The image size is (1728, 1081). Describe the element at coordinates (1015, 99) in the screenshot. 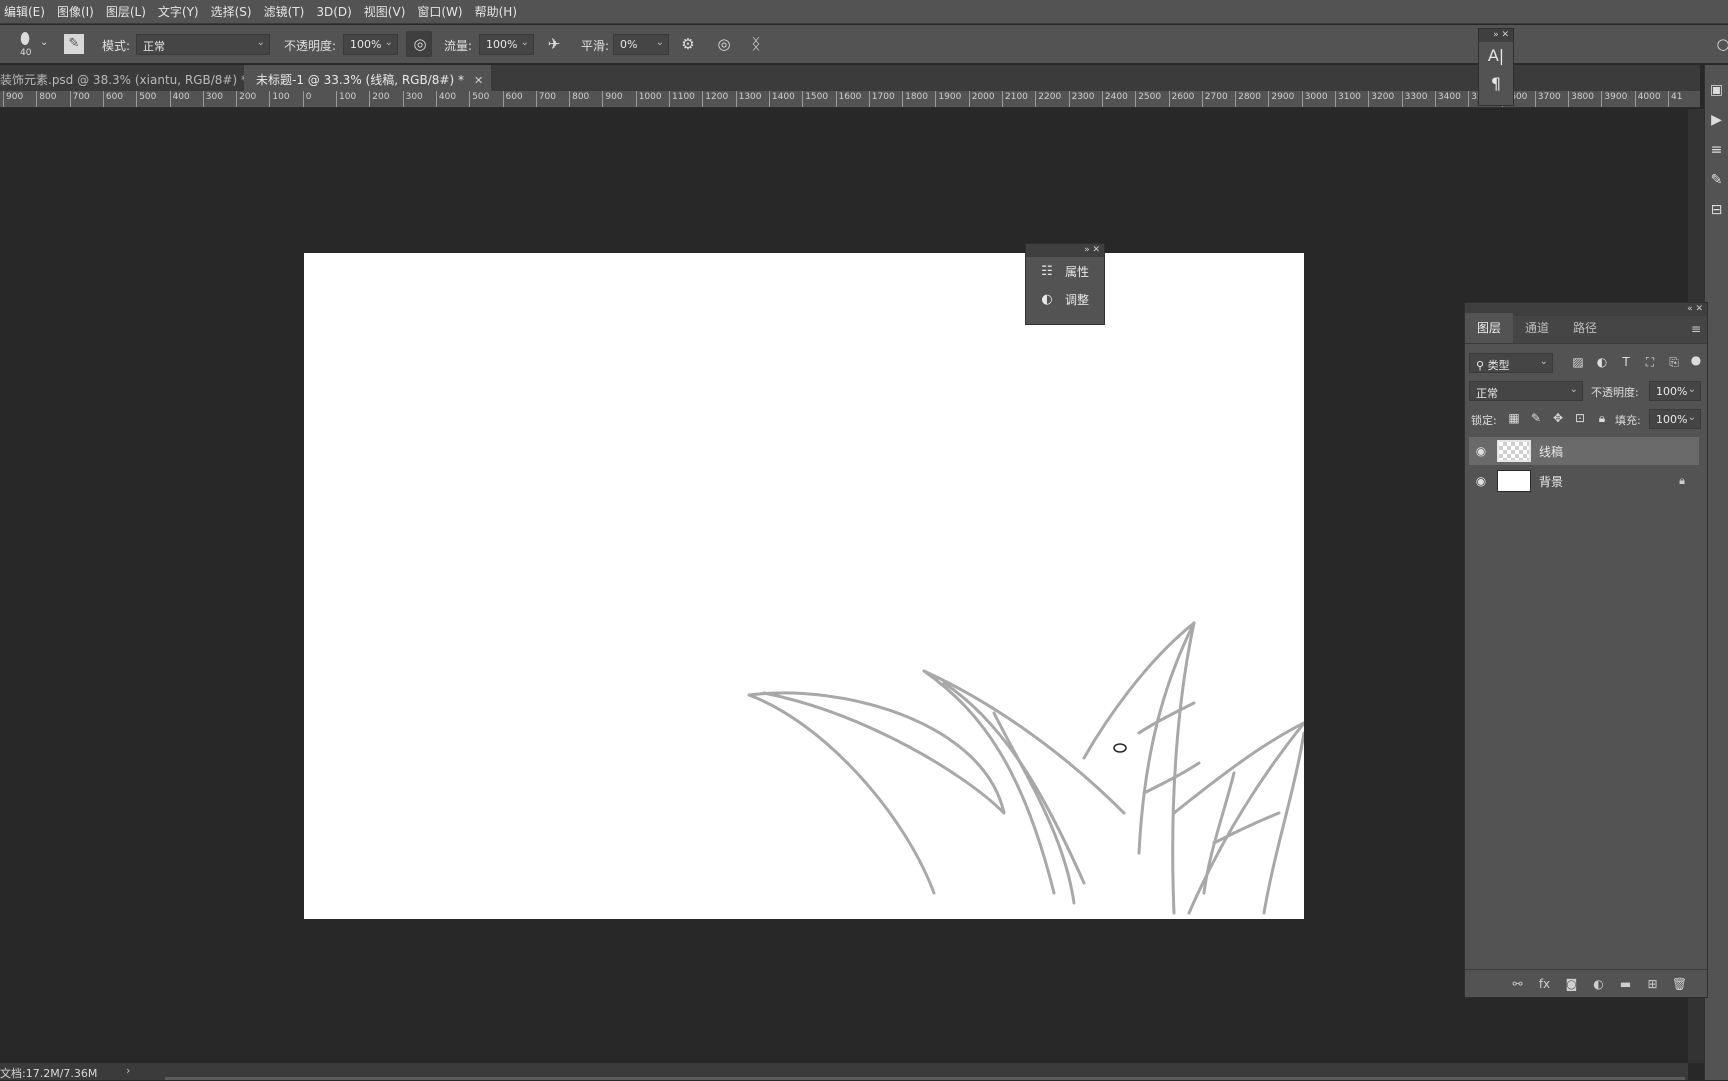

I see `ruler-tick-label: 2100` at that location.